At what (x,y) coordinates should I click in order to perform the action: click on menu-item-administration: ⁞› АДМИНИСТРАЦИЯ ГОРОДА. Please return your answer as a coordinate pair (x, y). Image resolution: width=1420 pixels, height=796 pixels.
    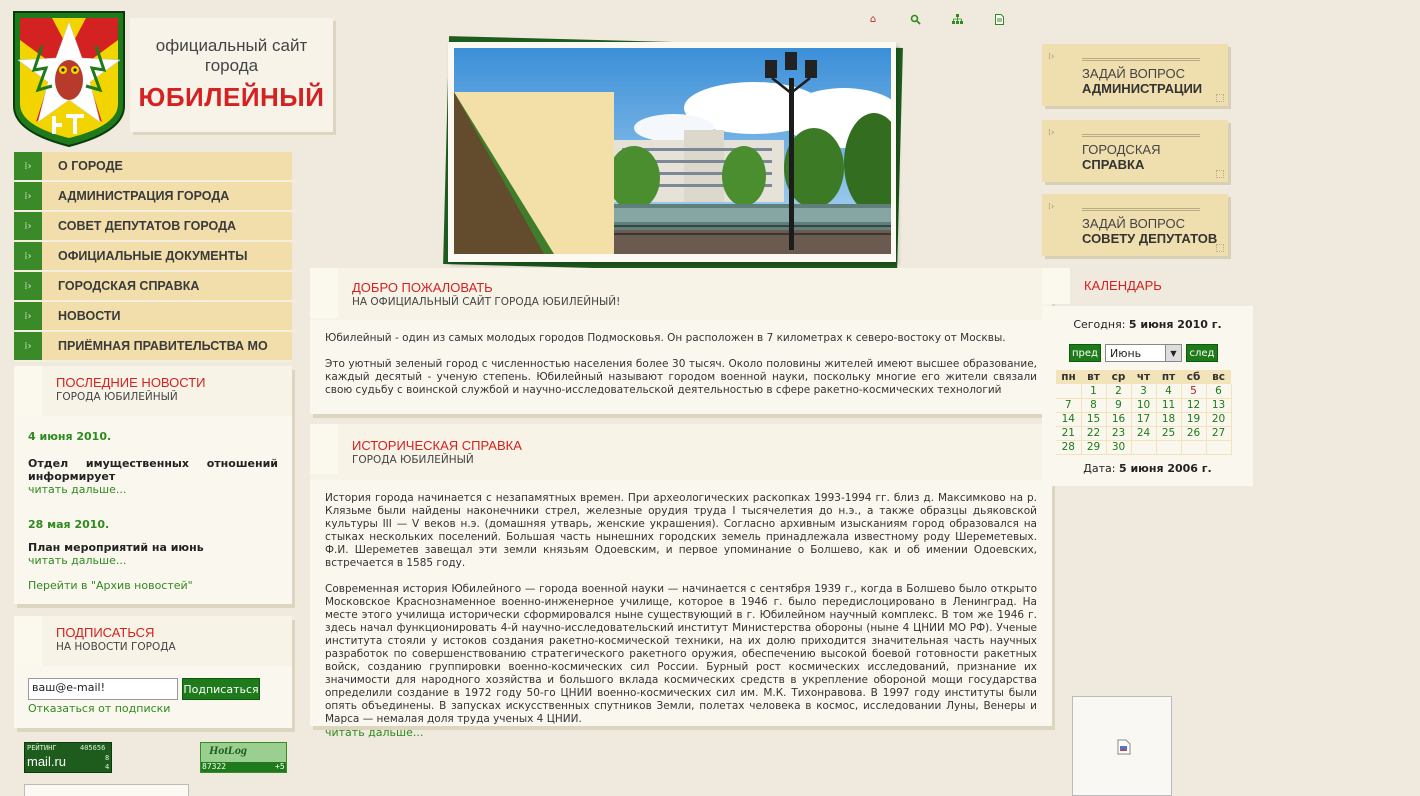
    Looking at the image, I should click on (153, 197).